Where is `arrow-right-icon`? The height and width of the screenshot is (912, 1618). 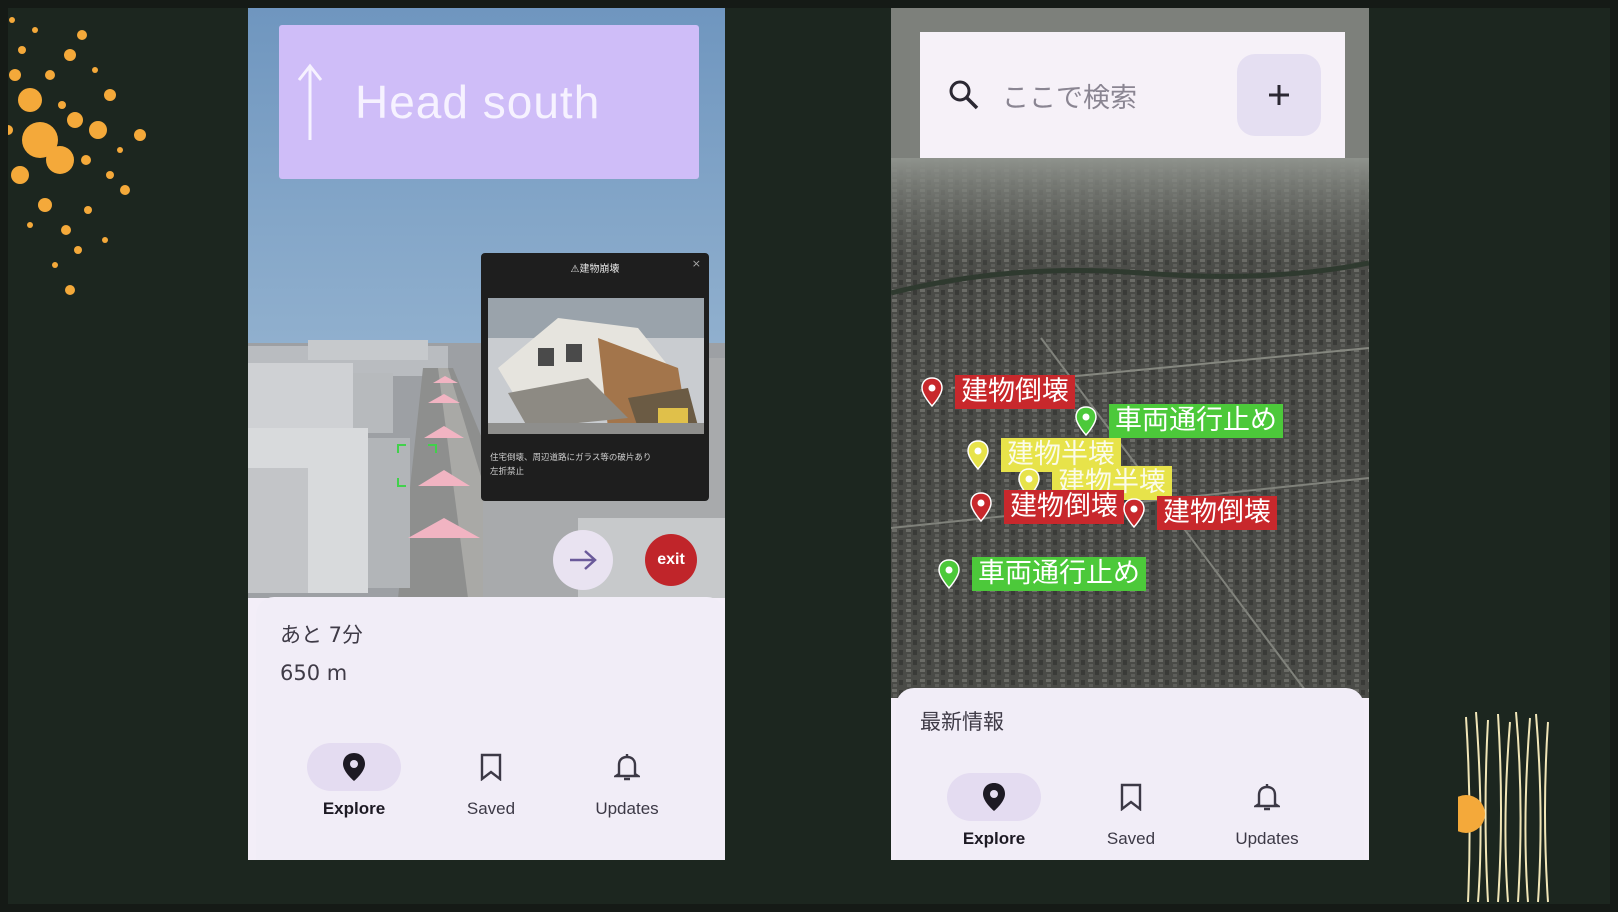 arrow-right-icon is located at coordinates (583, 560).